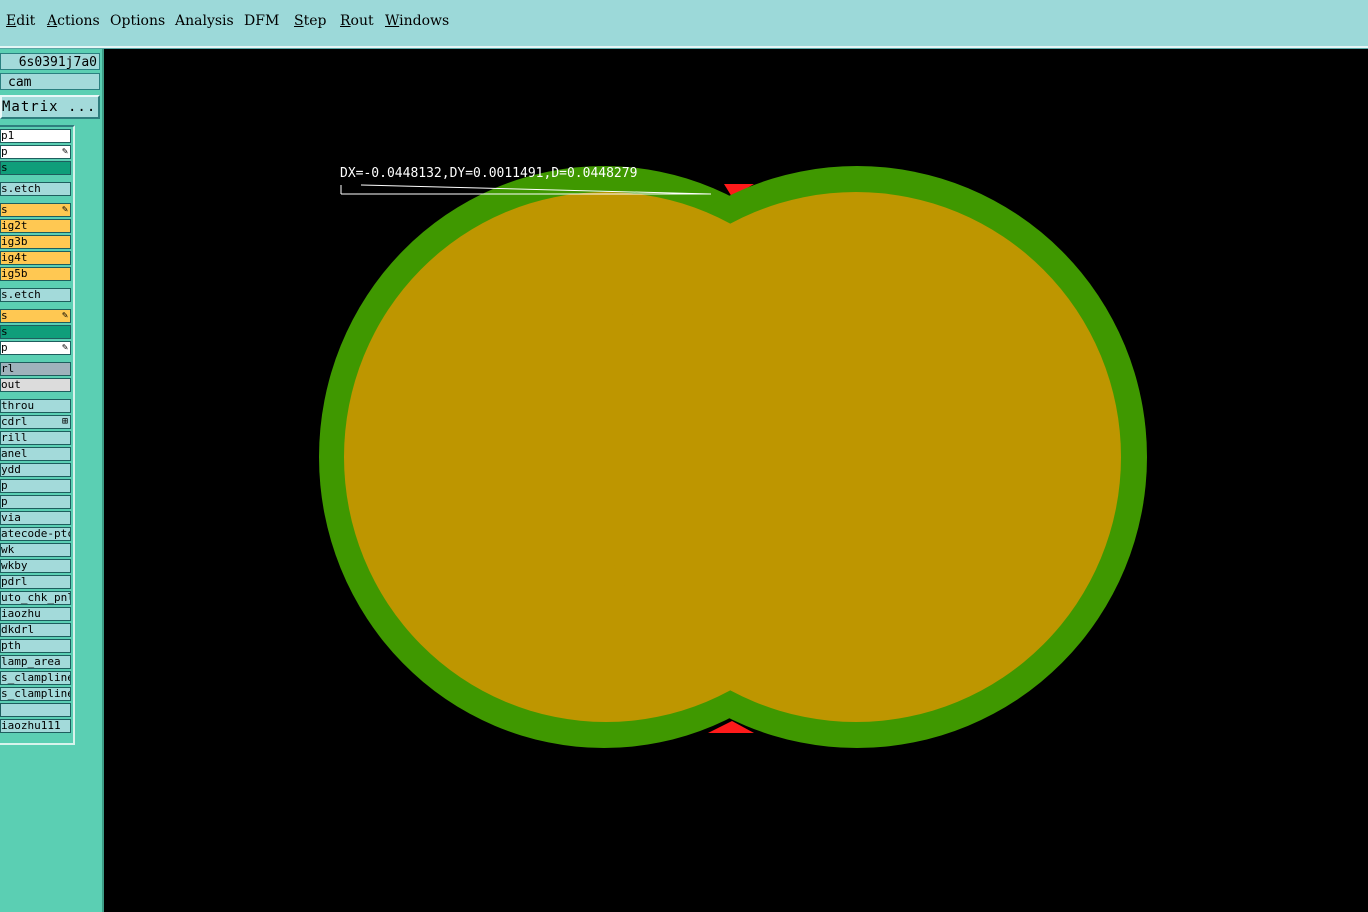  Describe the element at coordinates (489, 173) in the screenshot. I see `measurement-readout: DX=-0.0448132,DY=0.0011491,D=0.0448279` at that location.